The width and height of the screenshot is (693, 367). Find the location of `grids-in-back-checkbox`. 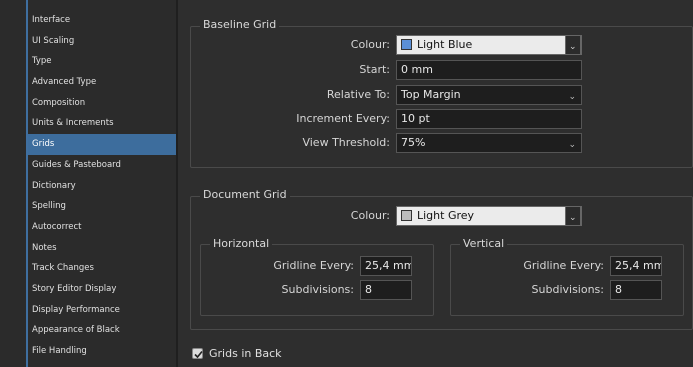

grids-in-back-checkbox is located at coordinates (197, 353).